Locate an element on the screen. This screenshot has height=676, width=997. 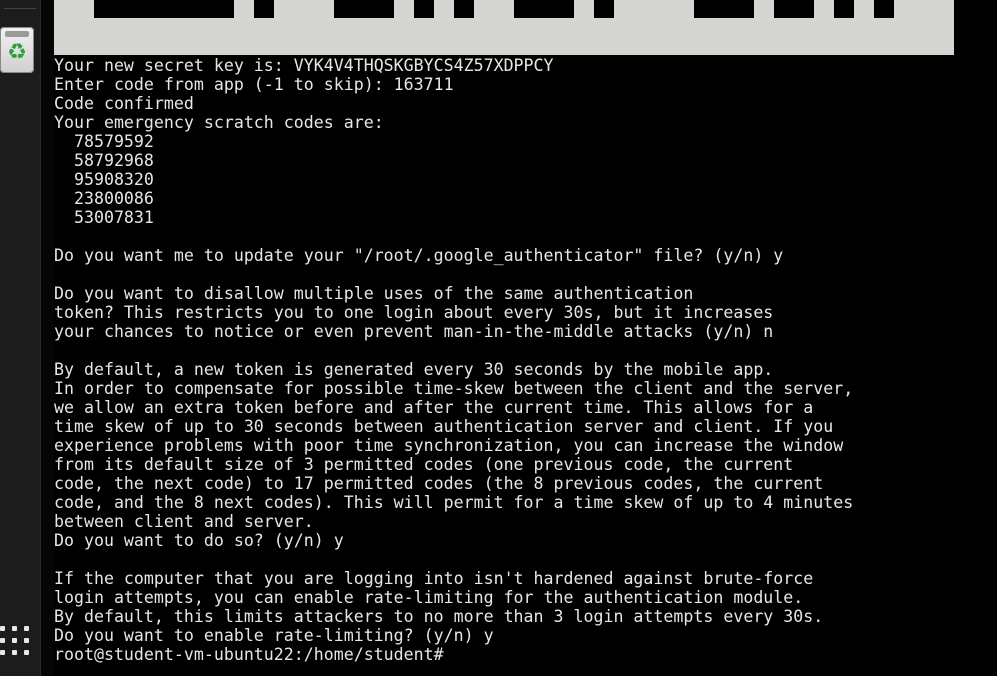
dock-separator is located at coordinates (20, 8).